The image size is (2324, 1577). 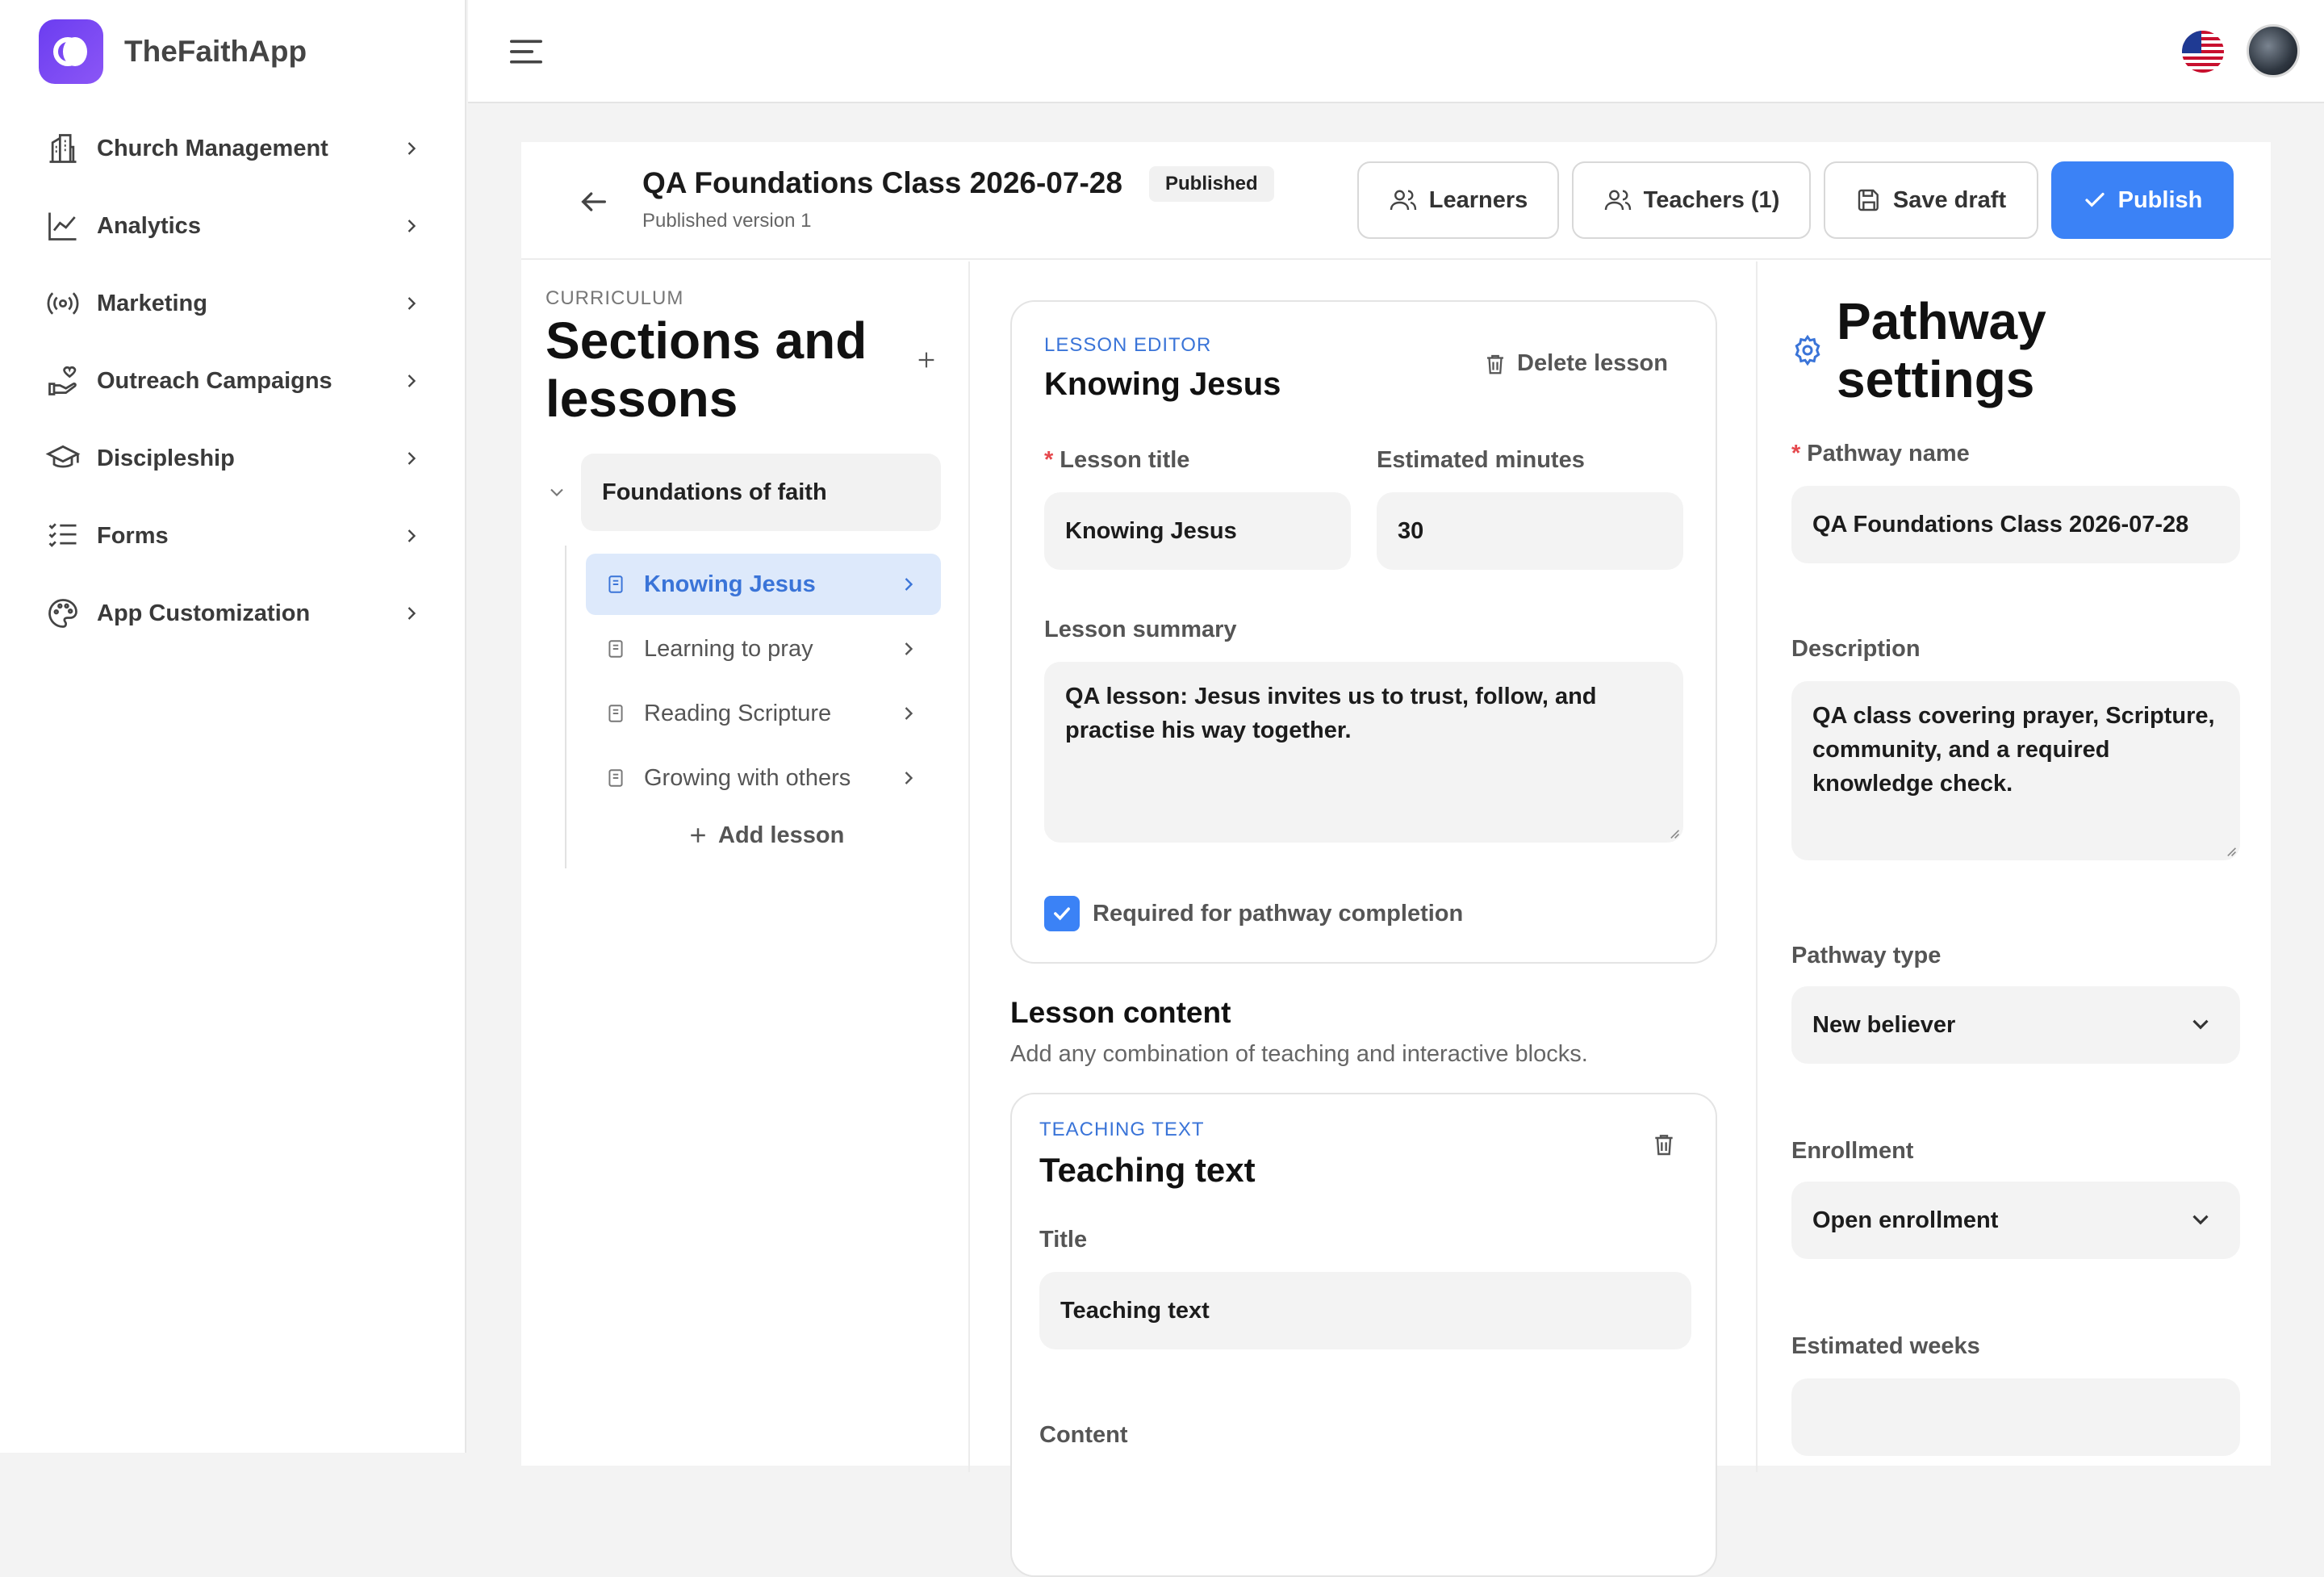 What do you see at coordinates (1886, 1346) in the screenshot?
I see `estimated-weeks-label: Estimated weeks` at bounding box center [1886, 1346].